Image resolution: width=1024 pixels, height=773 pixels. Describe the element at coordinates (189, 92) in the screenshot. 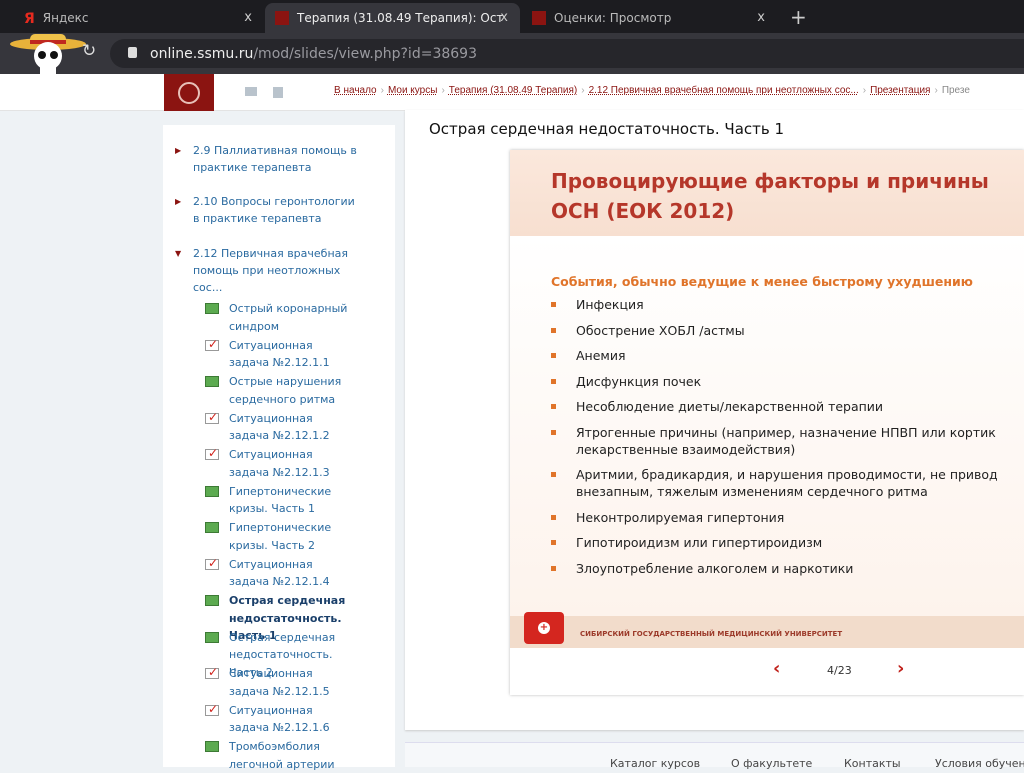

I see `university-logo` at that location.